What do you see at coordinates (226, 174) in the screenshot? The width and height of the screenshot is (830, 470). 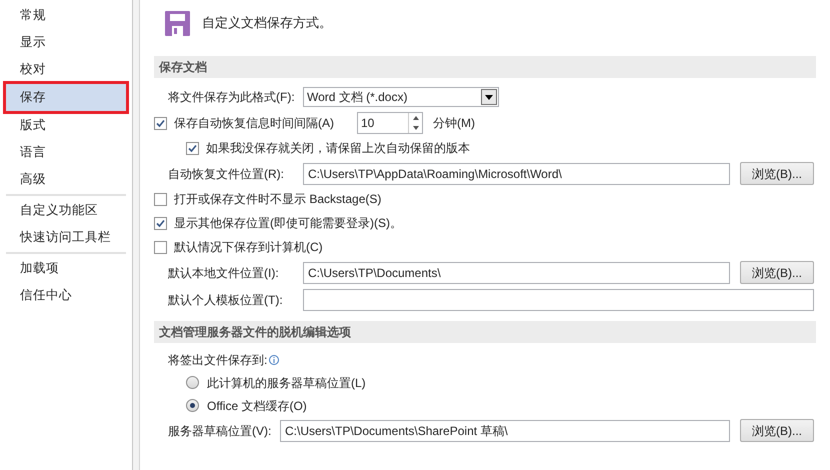 I see `field-label: 自动恢复文件位置(R):` at bounding box center [226, 174].